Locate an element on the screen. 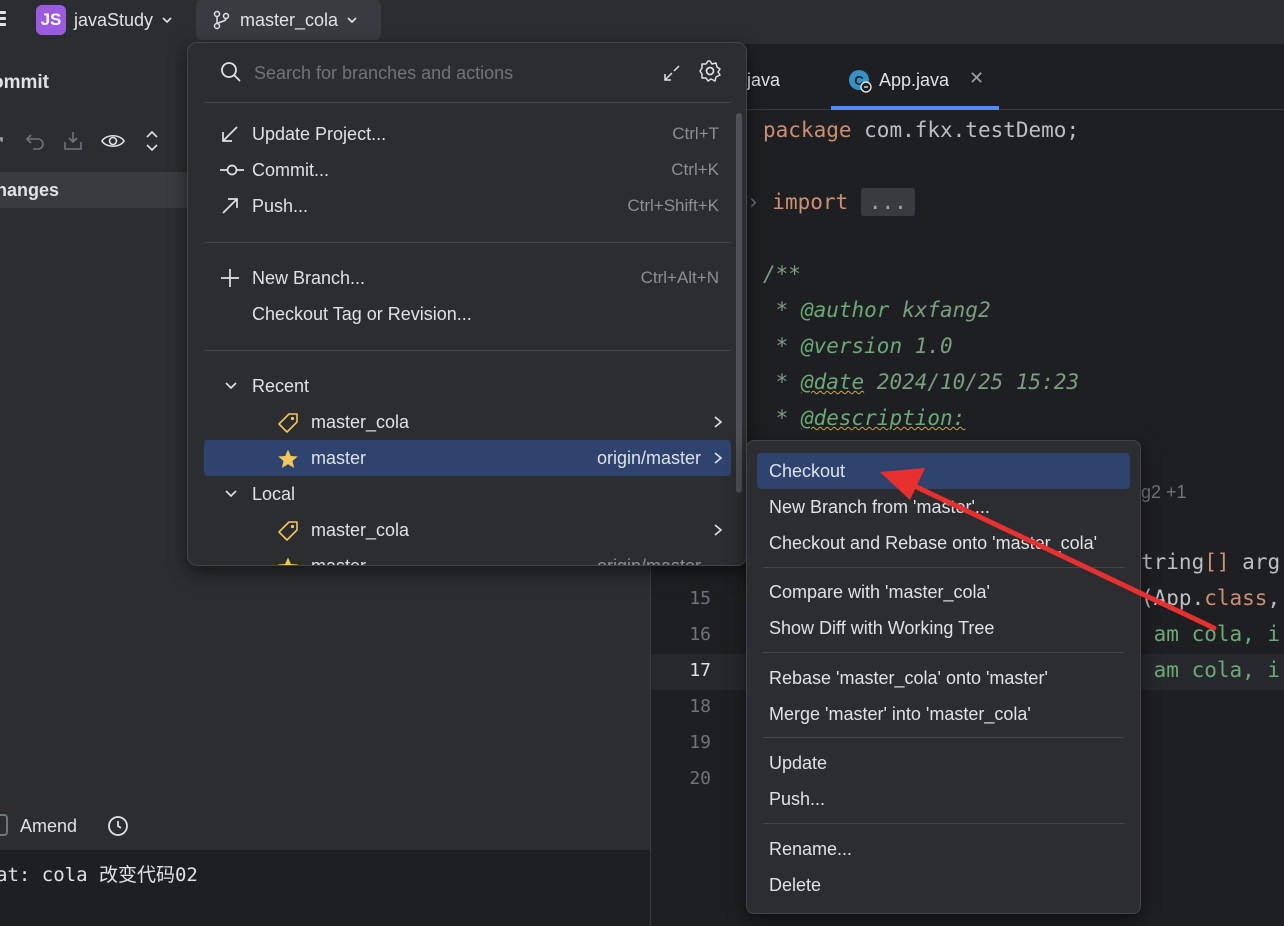 Image resolution: width=1284 pixels, height=926 pixels. update-menu-item: Update is located at coordinates (943, 763).